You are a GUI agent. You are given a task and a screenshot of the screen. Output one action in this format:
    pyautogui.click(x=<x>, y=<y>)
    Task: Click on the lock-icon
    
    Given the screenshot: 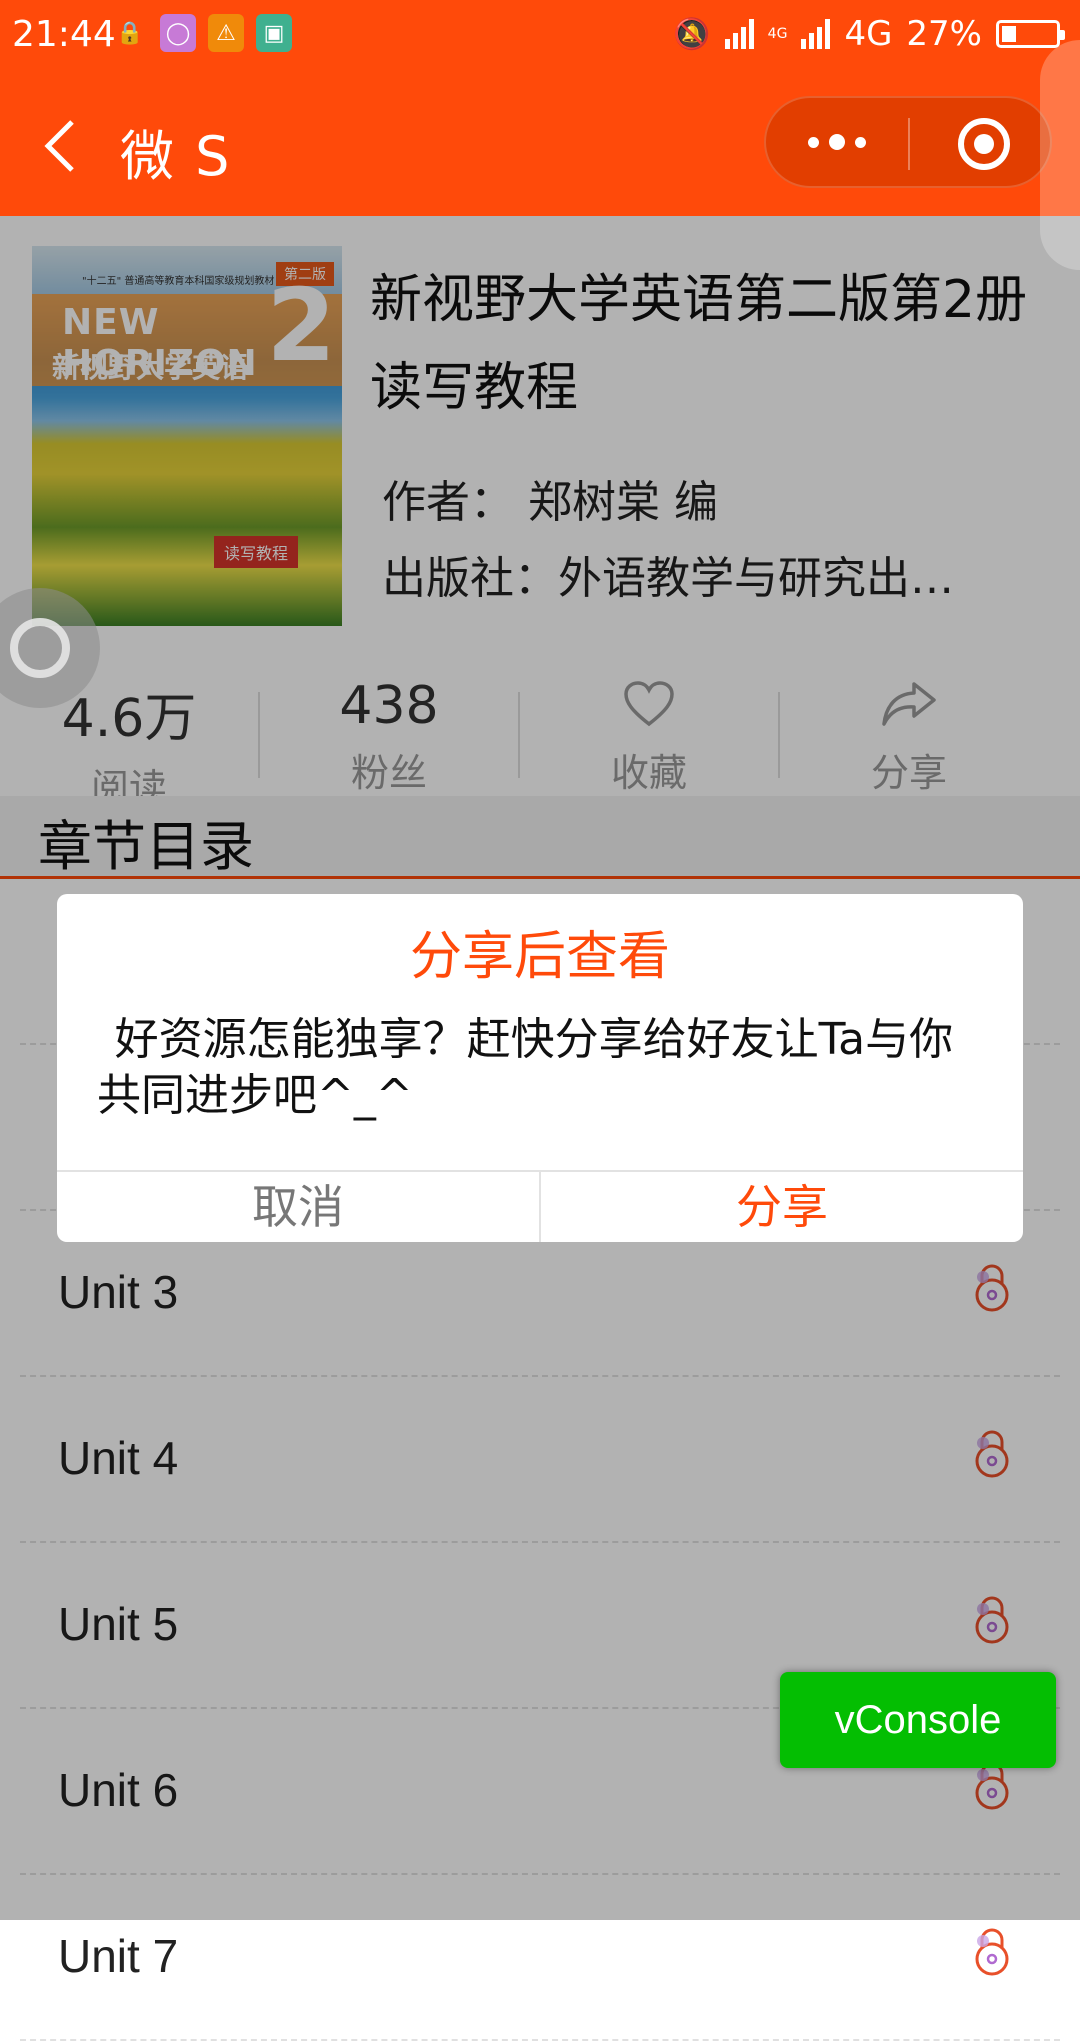 What is the action you would take?
    pyautogui.click(x=992, y=1952)
    